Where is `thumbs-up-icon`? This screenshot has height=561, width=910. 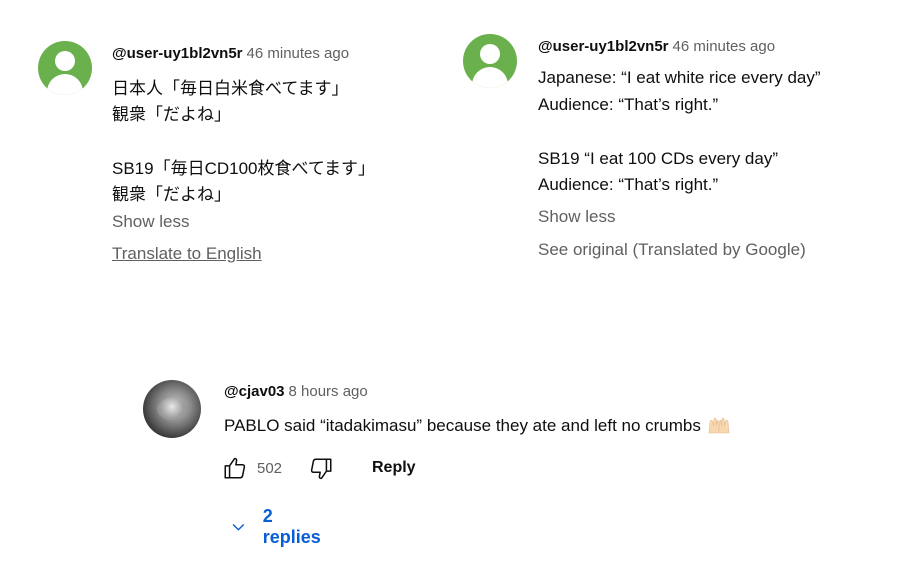
thumbs-up-icon is located at coordinates (235, 468).